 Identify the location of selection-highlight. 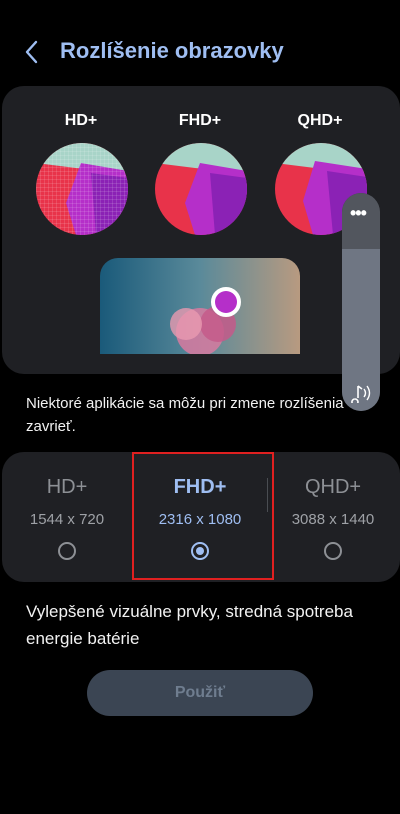
(203, 516).